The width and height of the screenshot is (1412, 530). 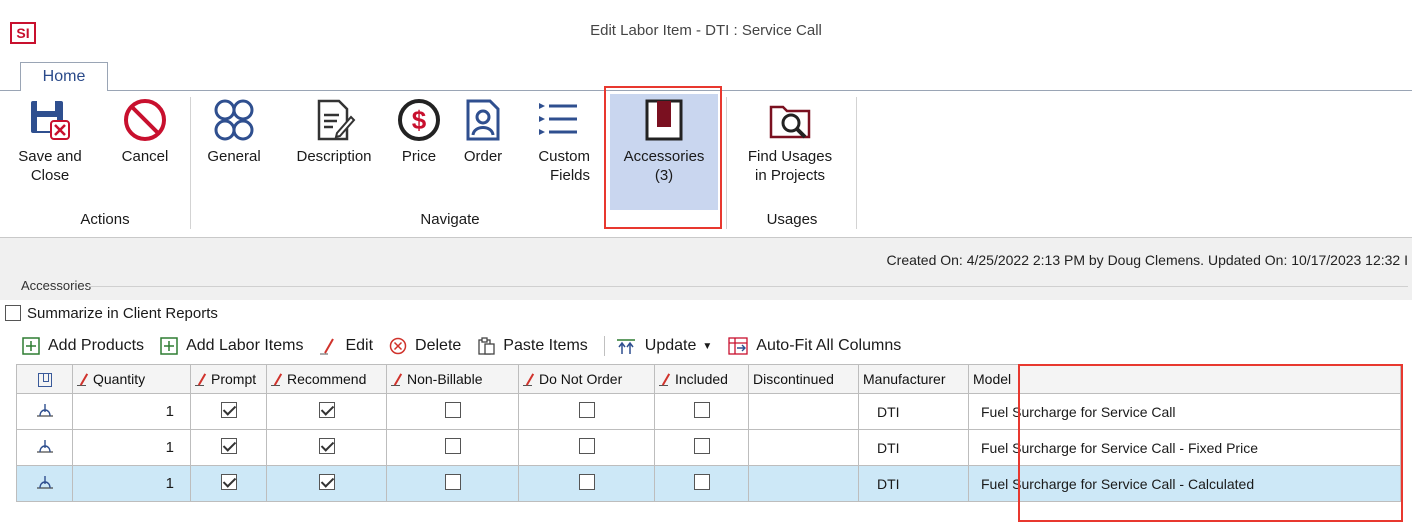 I want to click on price-label: Price, so click(x=419, y=156).